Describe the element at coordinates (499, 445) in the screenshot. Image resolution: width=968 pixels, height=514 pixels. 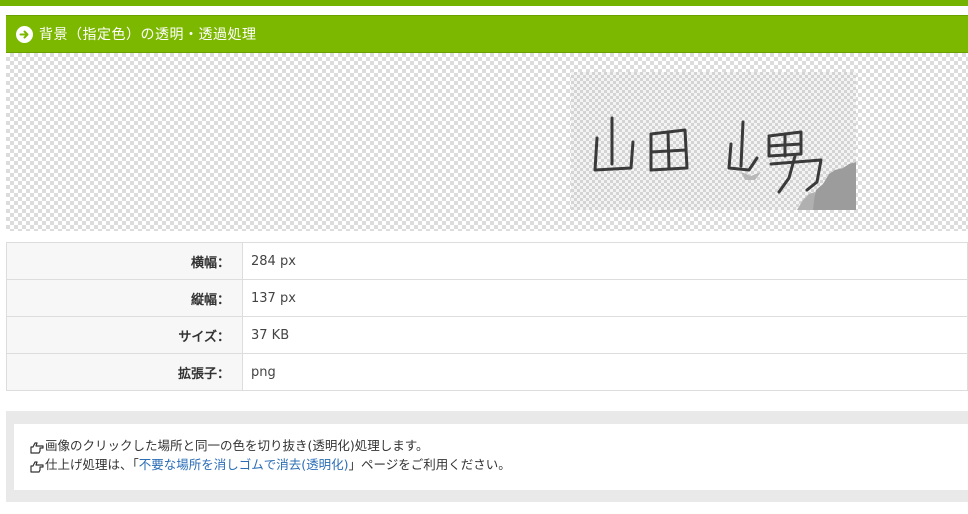
I see `note-line-1: 画像のクリックした場所と同一の色を切り抜き(透明化)処理します。` at that location.